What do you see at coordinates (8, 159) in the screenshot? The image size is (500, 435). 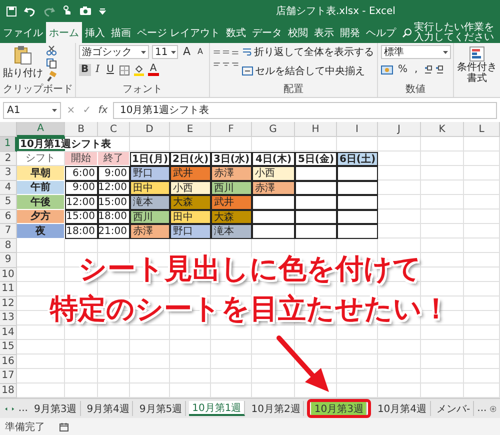 I see `row-header: 2` at bounding box center [8, 159].